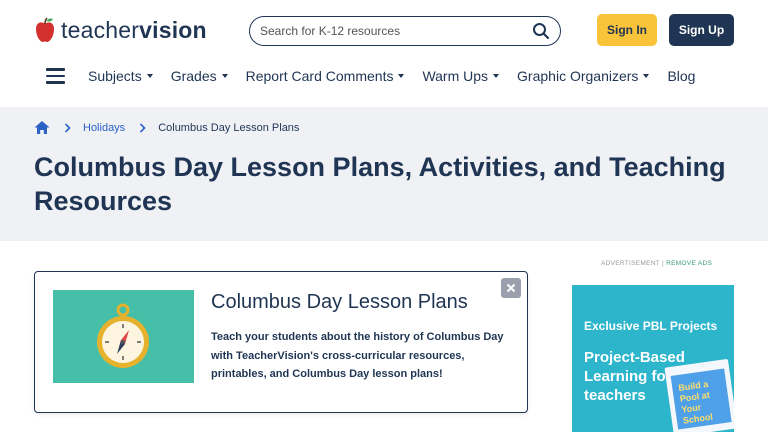  Describe the element at coordinates (627, 30) in the screenshot. I see `signin-button: Sign In` at that location.